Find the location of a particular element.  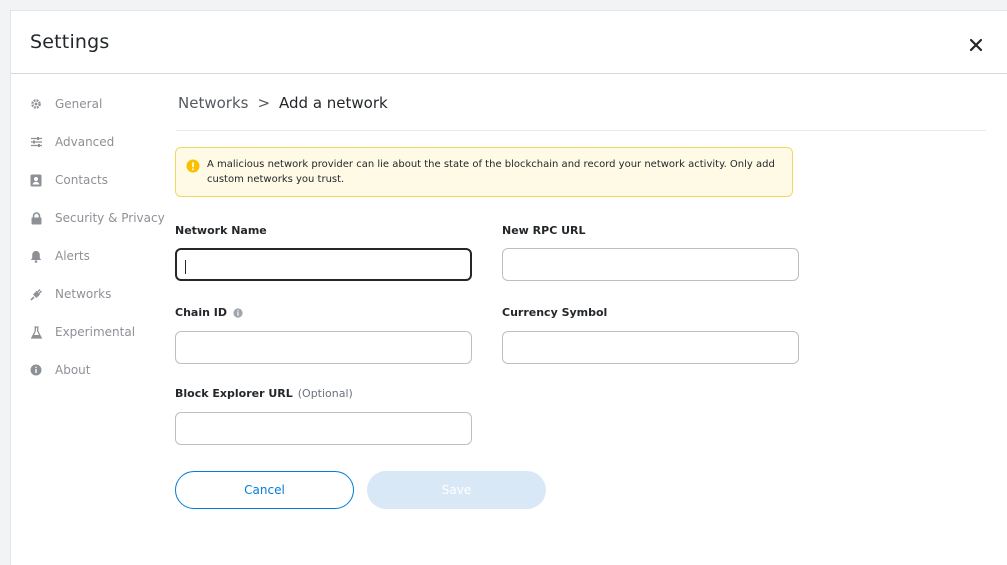

settings-header: Settings is located at coordinates (509, 42).